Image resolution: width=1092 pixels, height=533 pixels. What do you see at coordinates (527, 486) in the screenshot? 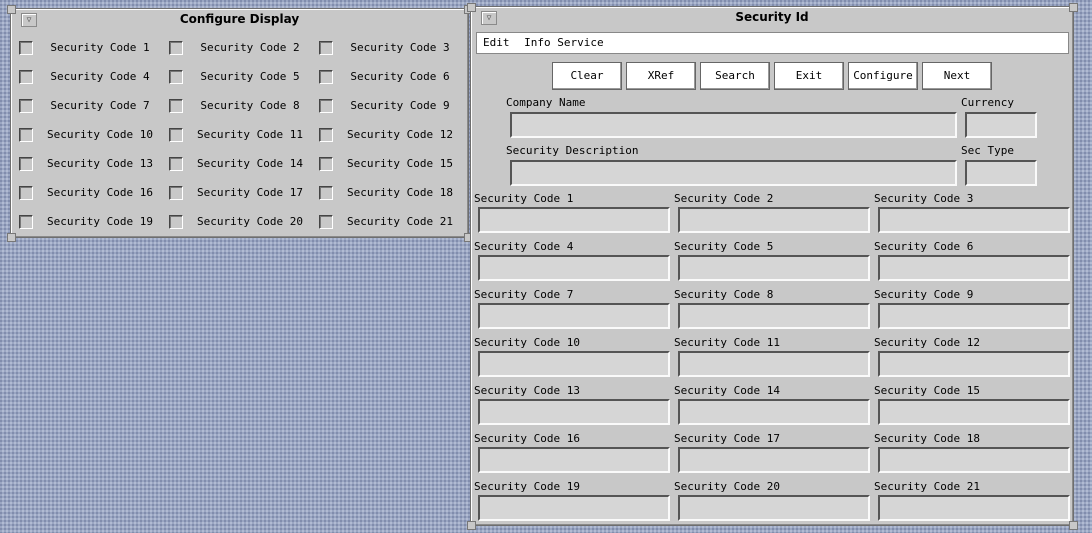
I see `security-code-label: Security Code 19` at bounding box center [527, 486].